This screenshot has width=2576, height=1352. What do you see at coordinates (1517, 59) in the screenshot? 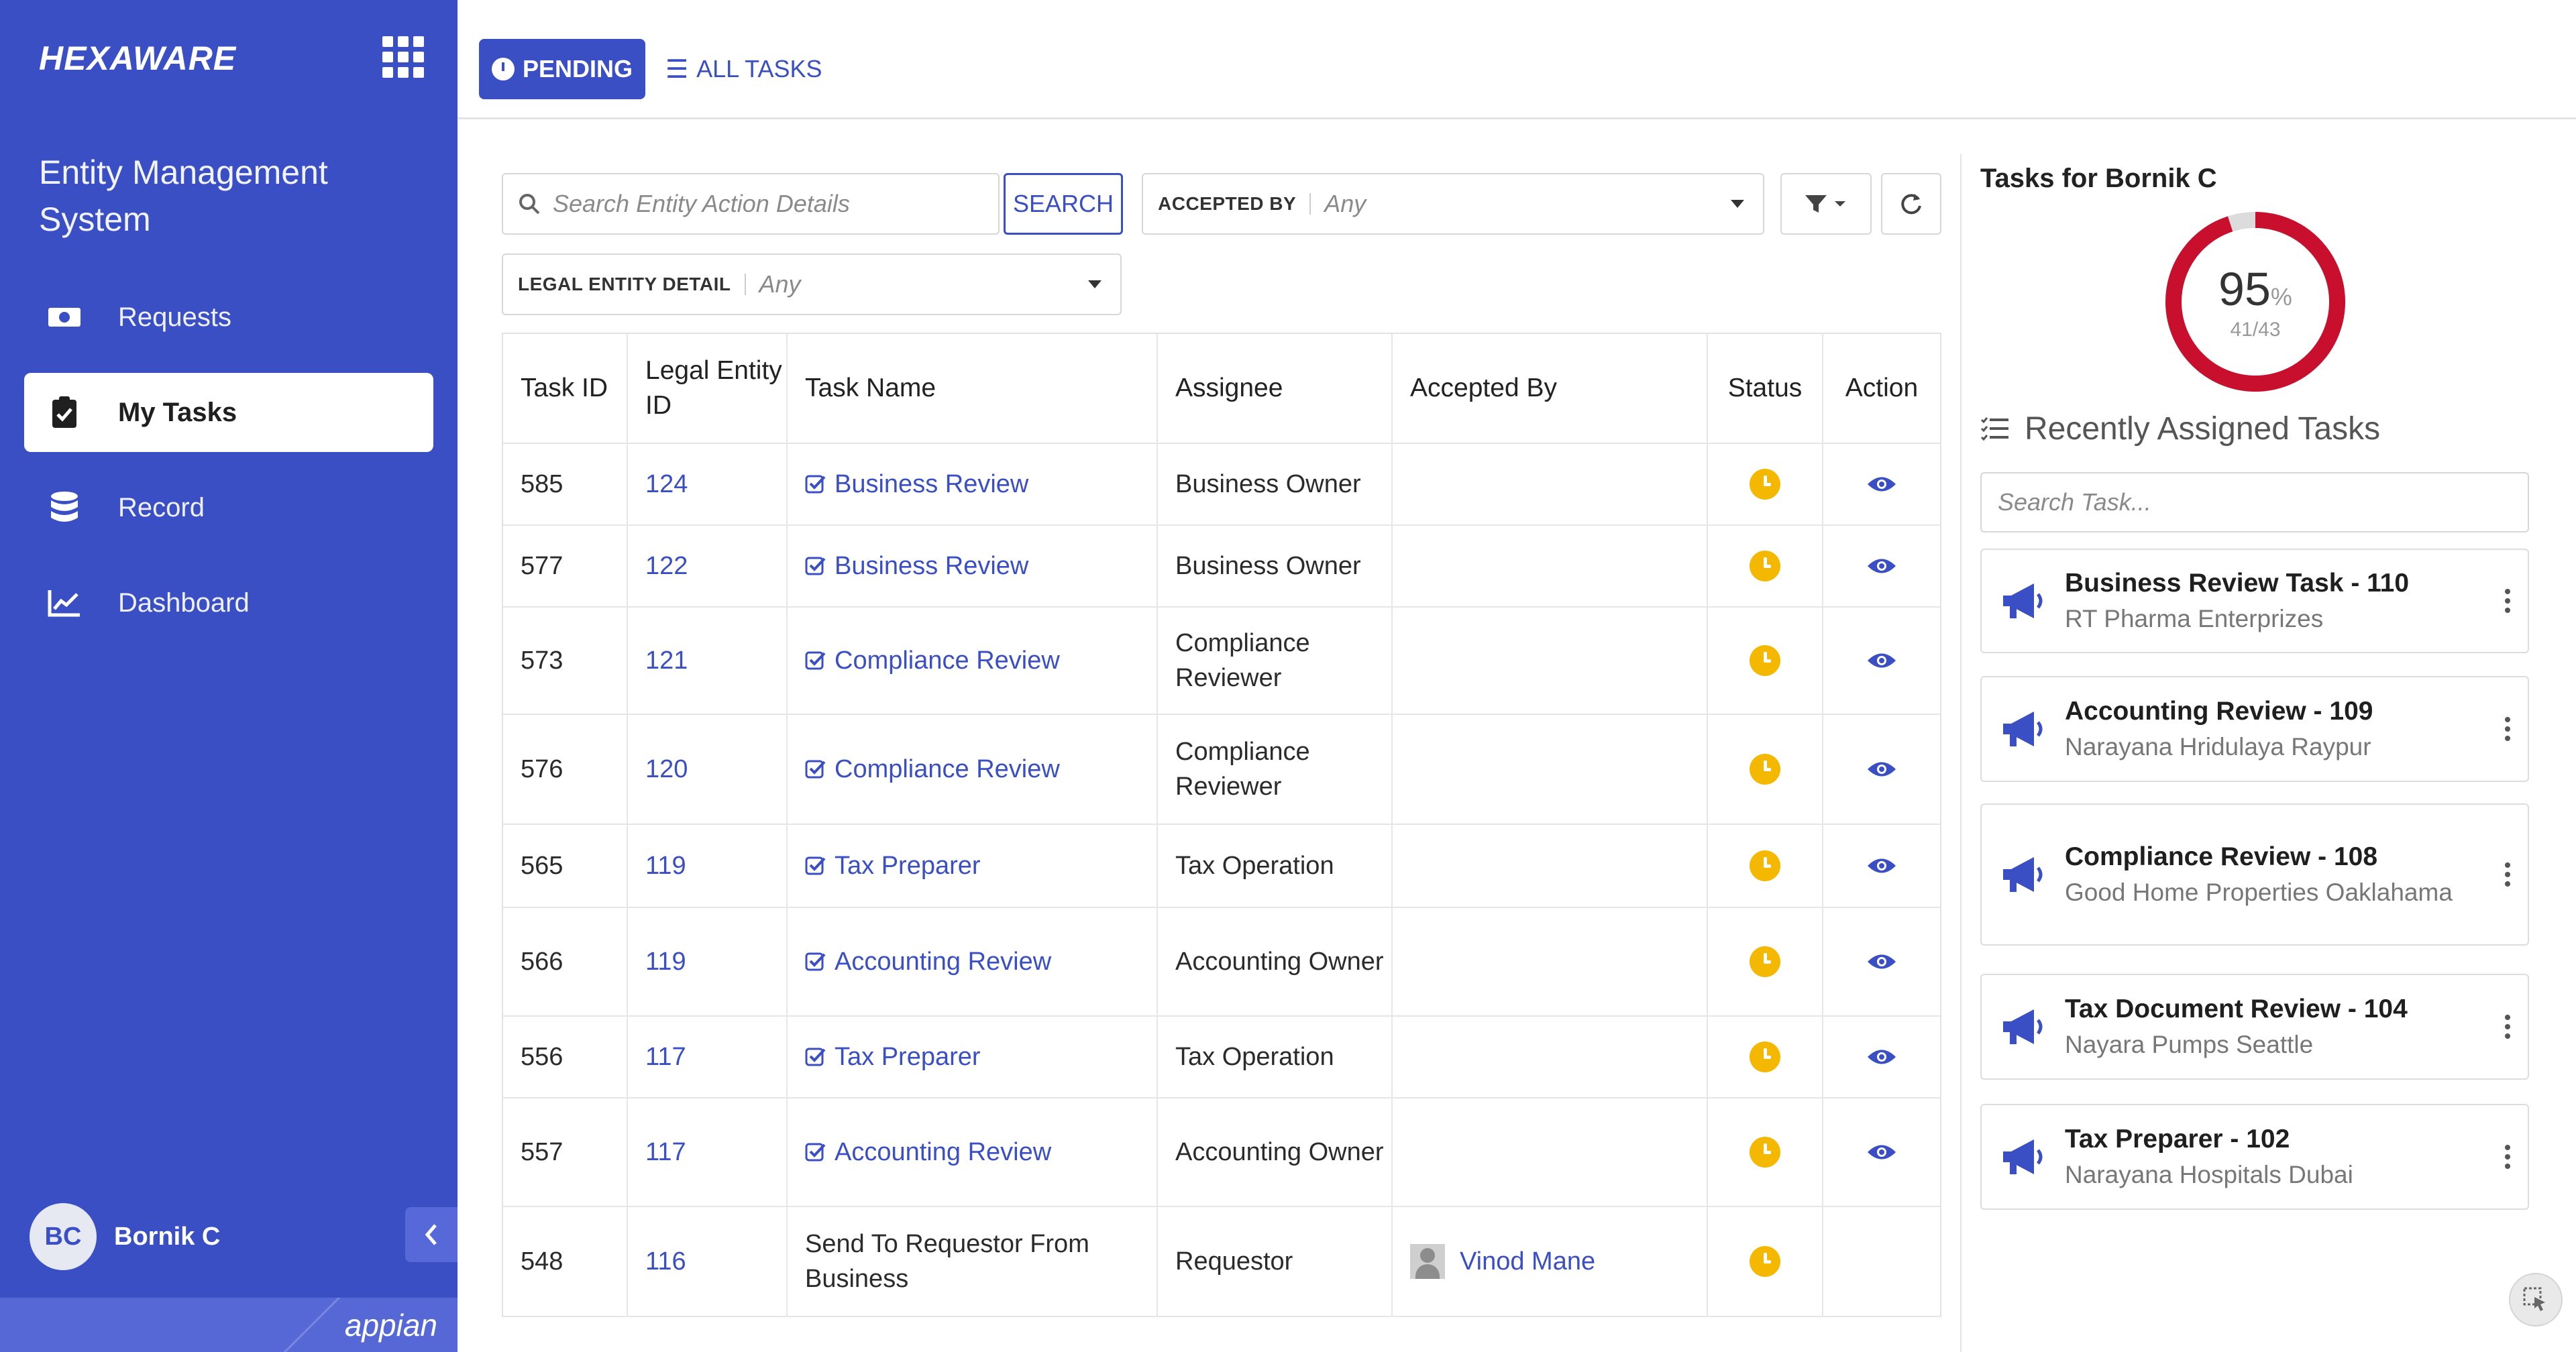
I see `top-bar: PENDING ☰ ALL TASKS` at bounding box center [1517, 59].